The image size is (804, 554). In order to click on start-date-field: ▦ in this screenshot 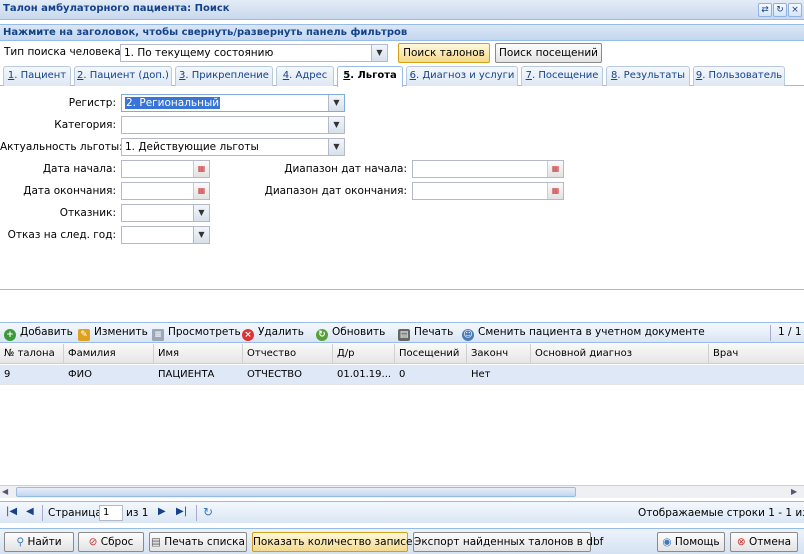, I will do `click(165, 169)`.